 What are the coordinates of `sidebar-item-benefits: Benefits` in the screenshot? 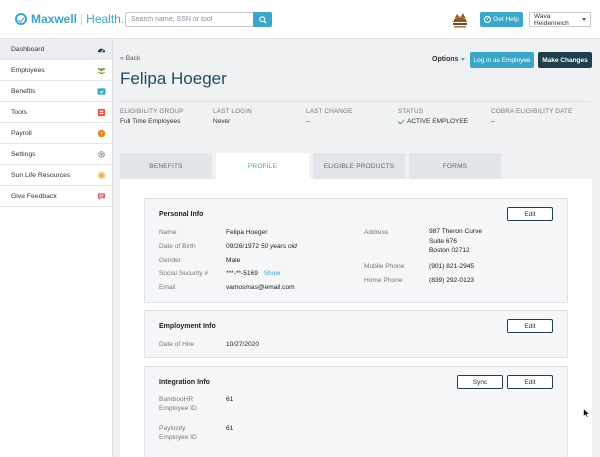 It's located at (56, 91).